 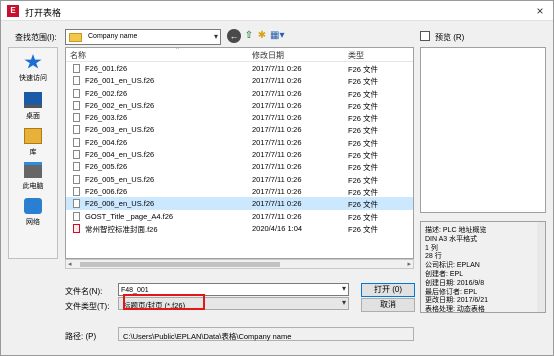 I want to click on place-network: 网络, so click(x=33, y=212).